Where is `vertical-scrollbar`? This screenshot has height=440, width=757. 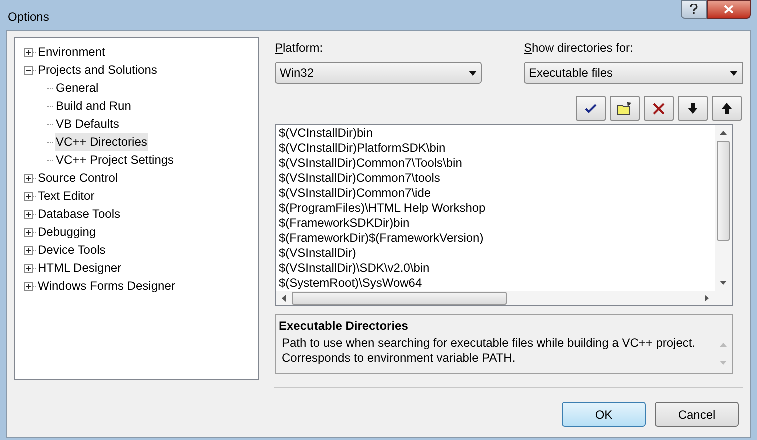 vertical-scrollbar is located at coordinates (723, 208).